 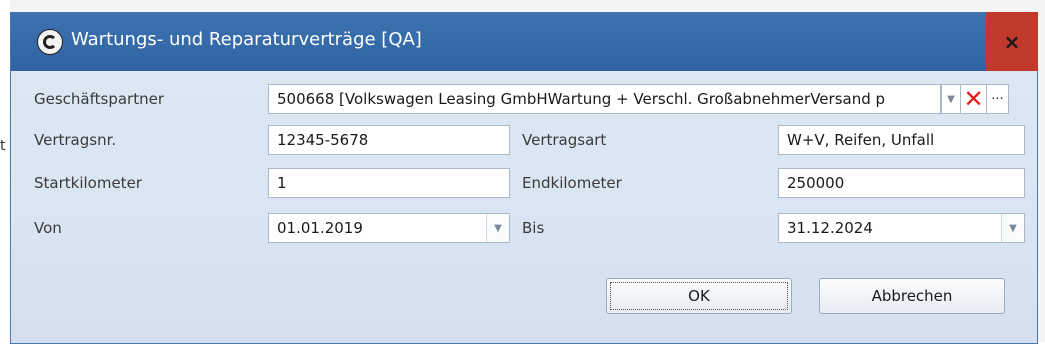 I want to click on end-km-field: 250000, so click(x=901, y=183).